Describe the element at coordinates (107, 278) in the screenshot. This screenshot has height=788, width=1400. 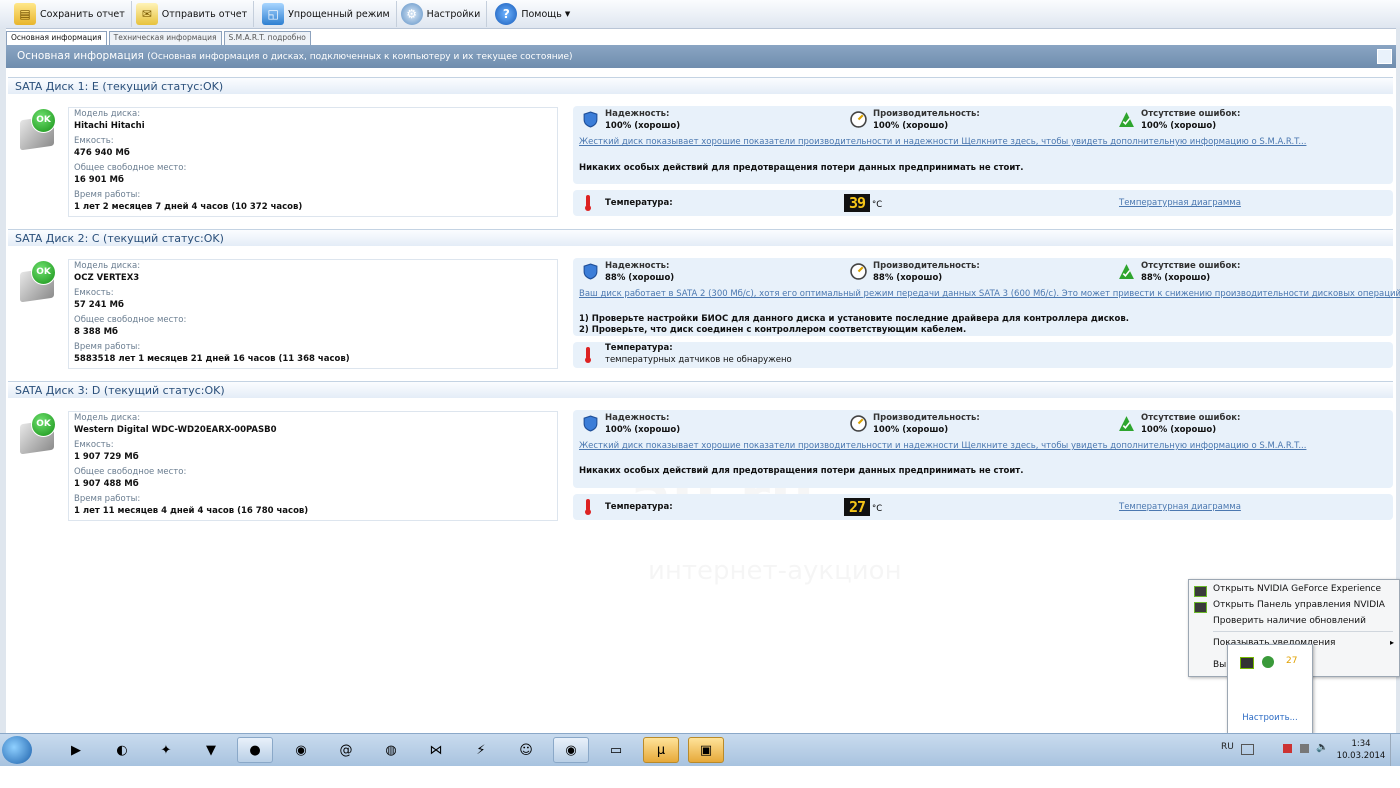
I see `disk-model: OCZ VERTEX3` at that location.